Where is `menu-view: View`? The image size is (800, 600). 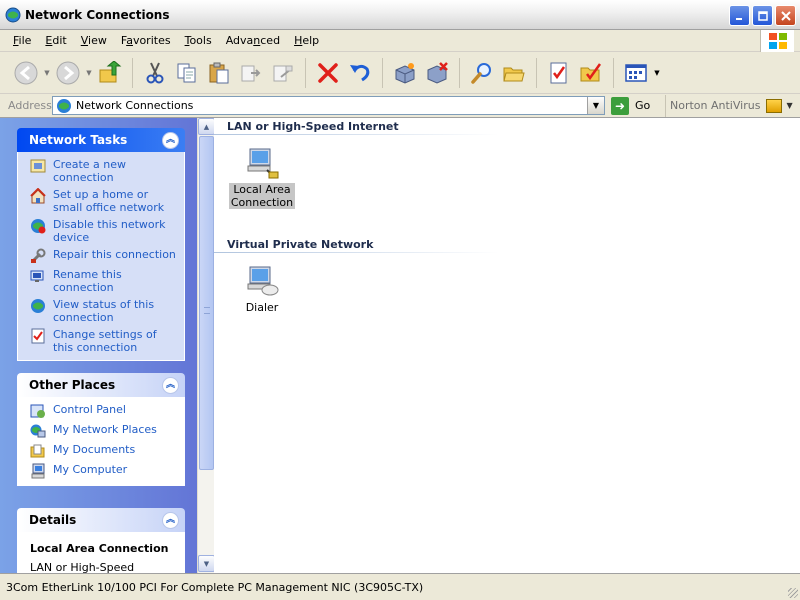
menu-view: View is located at coordinates (94, 41).